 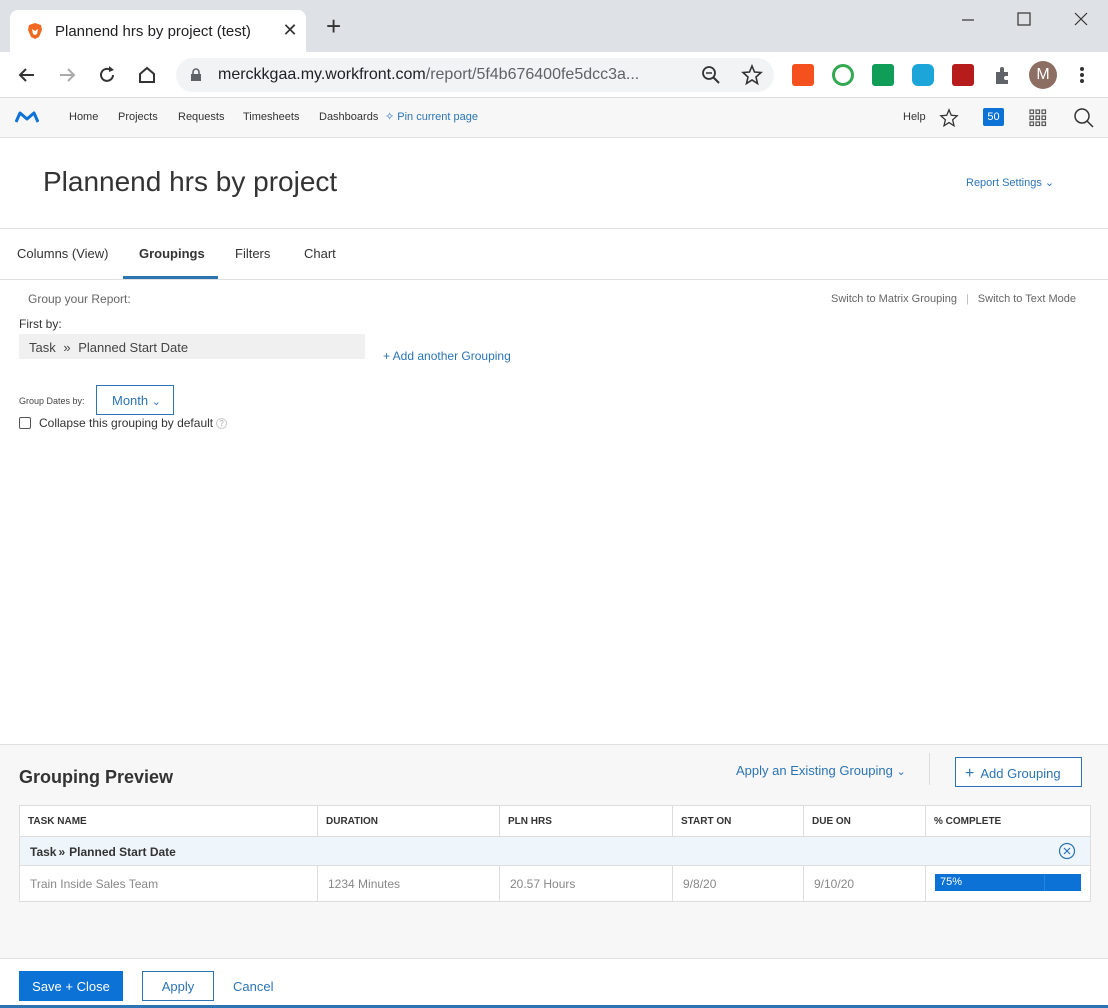 I want to click on switch-matrix-grouping-link: Switch to Matrix Grouping, so click(x=894, y=299).